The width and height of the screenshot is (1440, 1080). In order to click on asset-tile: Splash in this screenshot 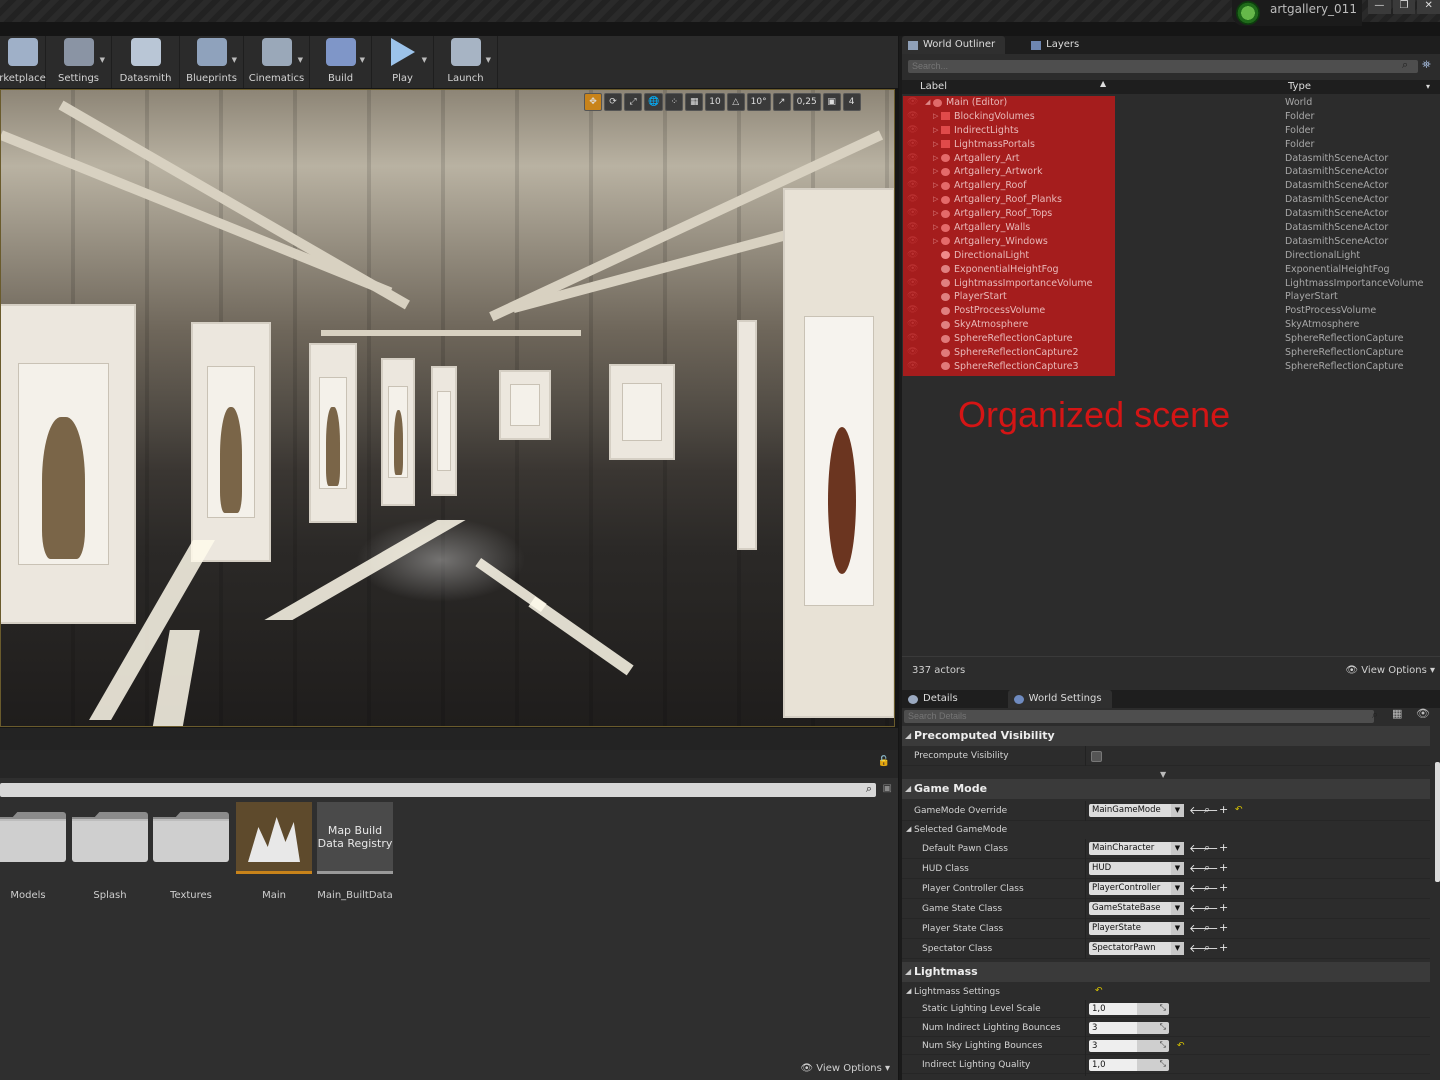, I will do `click(110, 851)`.